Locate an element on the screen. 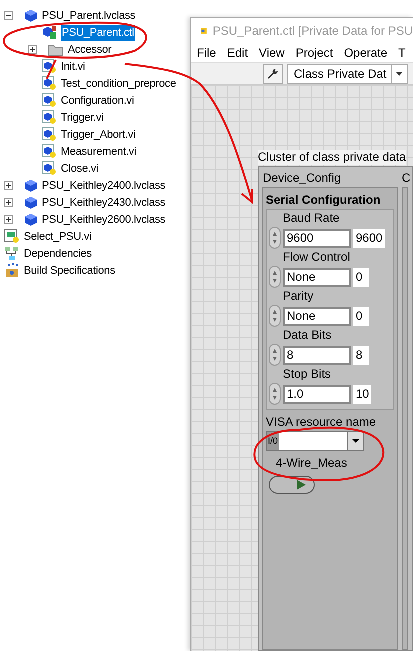  tree-item: Measurement.vi is located at coordinates (99, 152).